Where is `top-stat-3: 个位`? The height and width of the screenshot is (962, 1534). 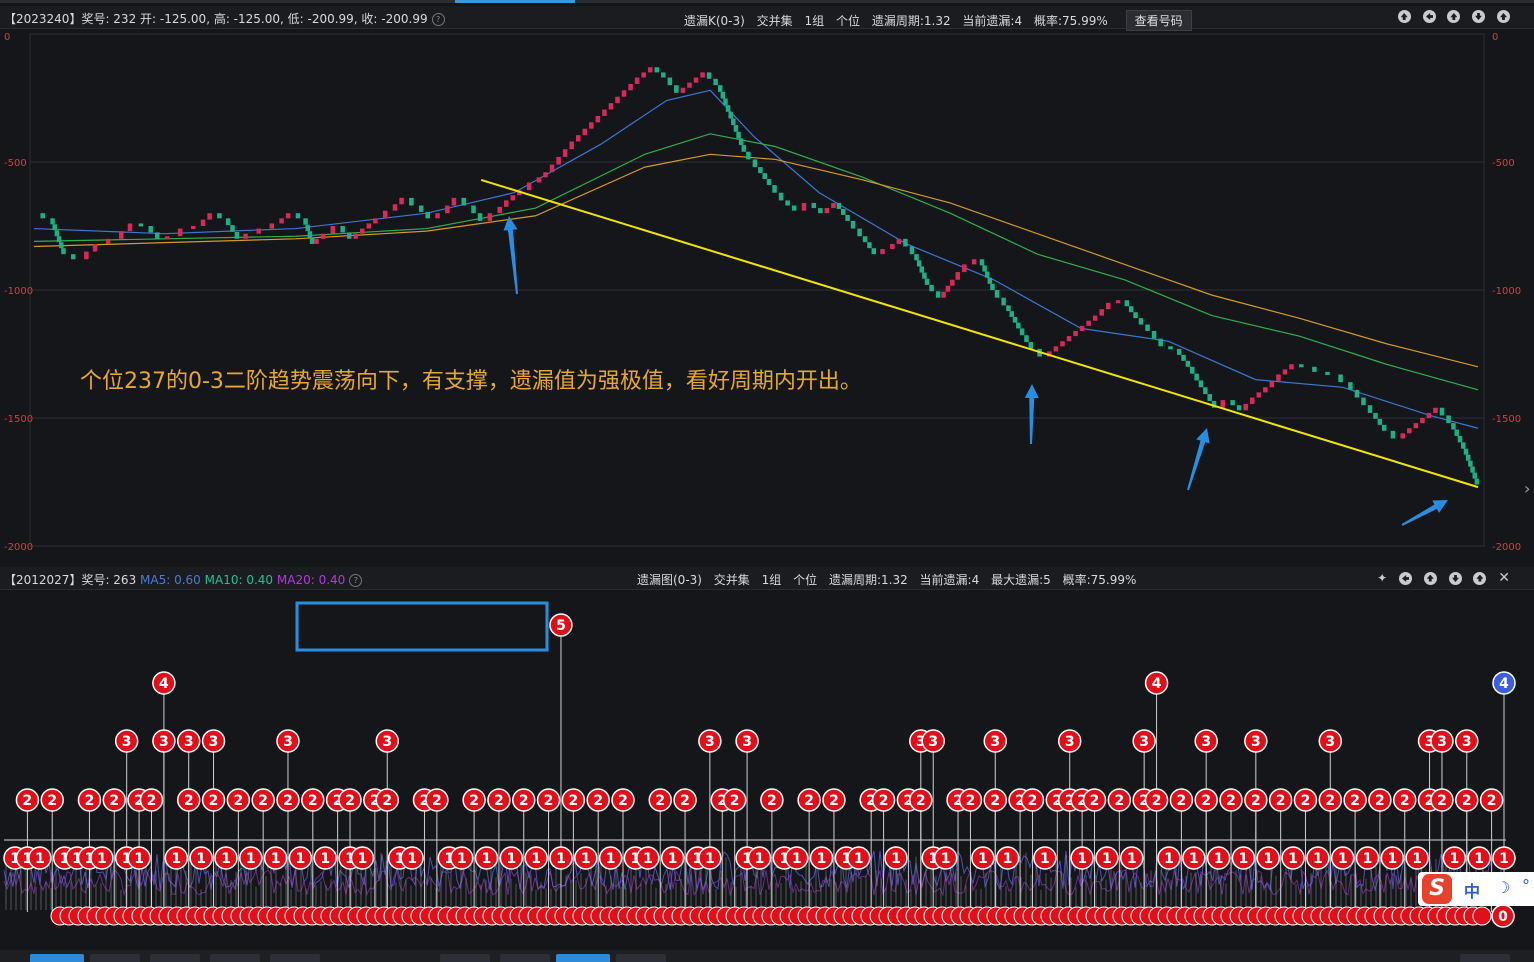
top-stat-3: 个位 is located at coordinates (847, 21).